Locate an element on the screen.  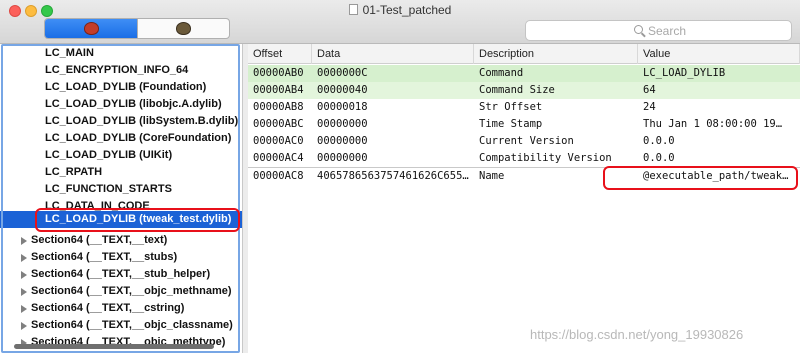
search-icon is located at coordinates (638, 29).